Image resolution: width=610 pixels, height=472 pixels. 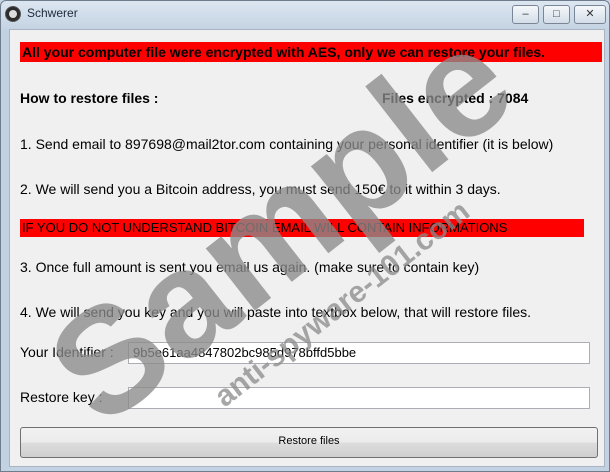 I want to click on how-to-restore-heading: How to restore files :, so click(x=89, y=98).